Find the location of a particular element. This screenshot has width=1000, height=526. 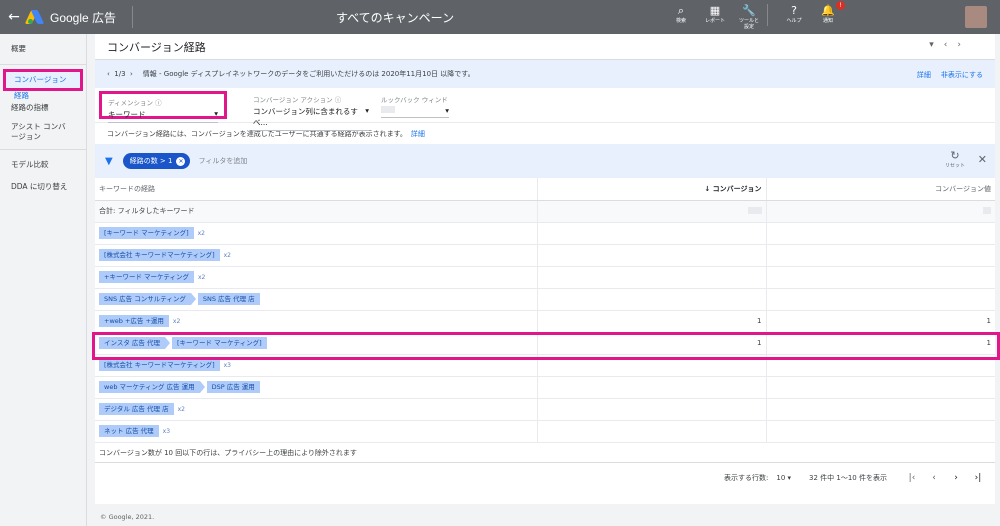

table-row: [株式会社 キーワードマーケティング] x3 is located at coordinates (545, 365).